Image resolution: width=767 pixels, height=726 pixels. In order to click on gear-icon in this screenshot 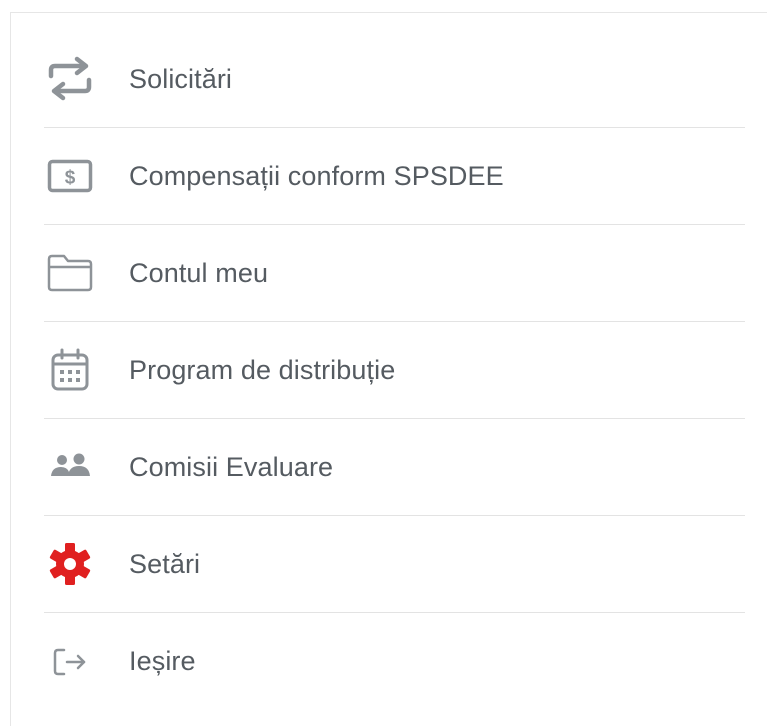, I will do `click(70, 564)`.